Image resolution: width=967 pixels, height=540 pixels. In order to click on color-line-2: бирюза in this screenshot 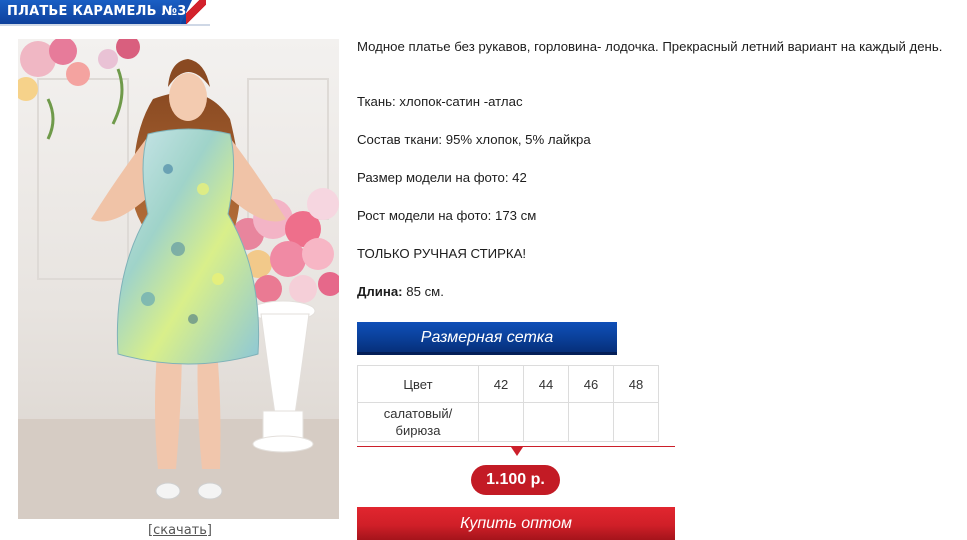, I will do `click(418, 430)`.